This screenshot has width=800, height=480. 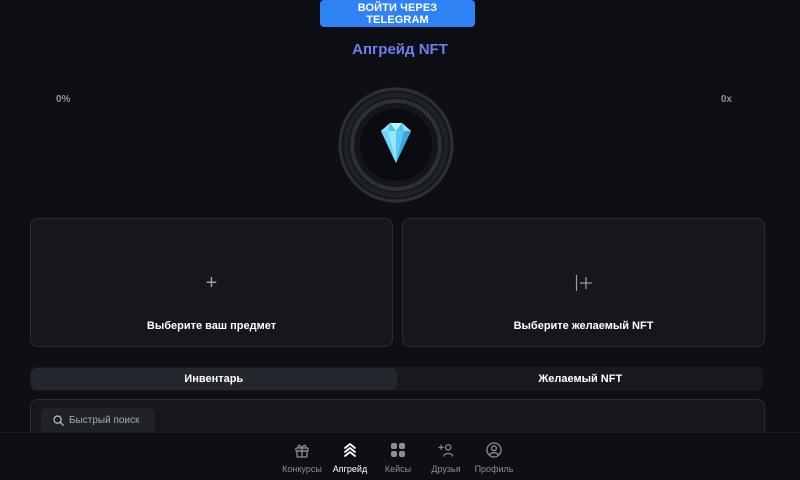 What do you see at coordinates (396, 145) in the screenshot?
I see `upgrade-wheel` at bounding box center [396, 145].